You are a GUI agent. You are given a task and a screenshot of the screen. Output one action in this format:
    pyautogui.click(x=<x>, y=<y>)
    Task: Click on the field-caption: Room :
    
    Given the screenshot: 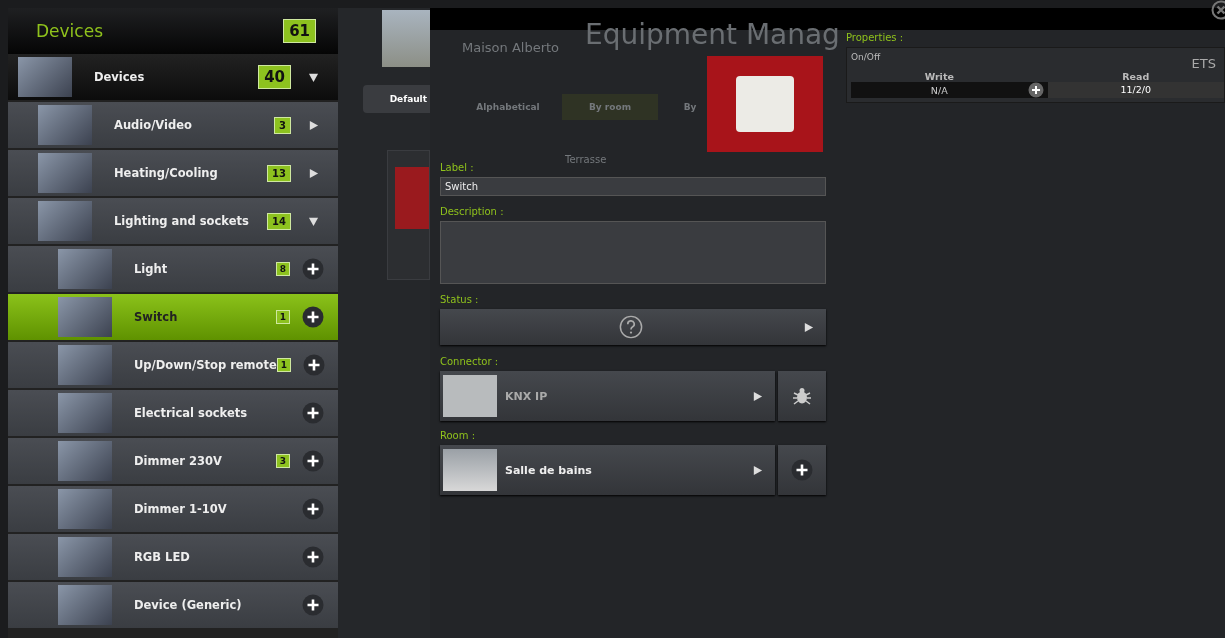 What is the action you would take?
    pyautogui.click(x=458, y=435)
    